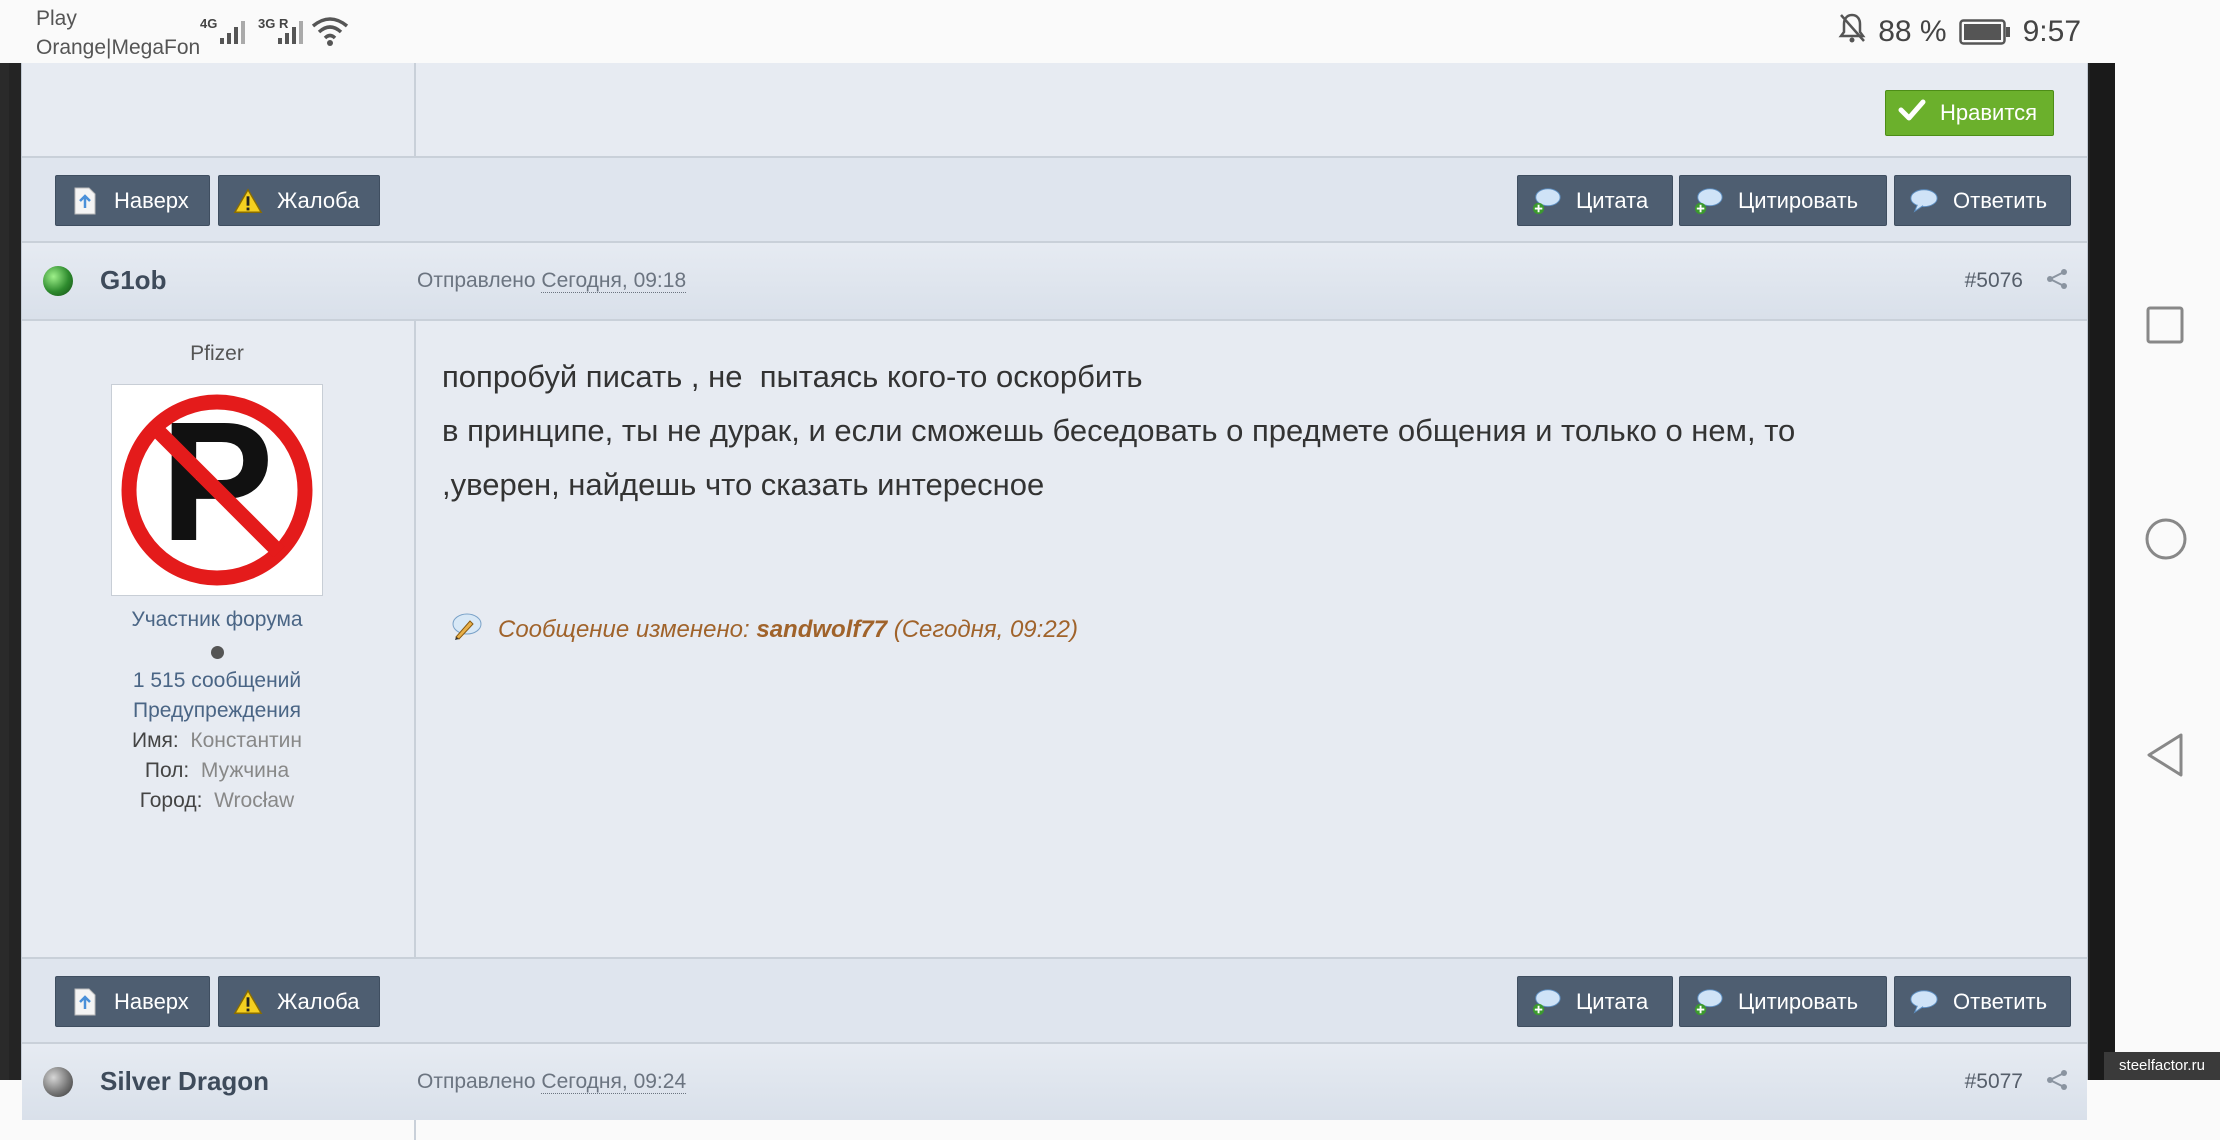  I want to click on status-bar: Play Orange|MegaFon 4G 3G R 88 % 9:57, so click(1057, 31).